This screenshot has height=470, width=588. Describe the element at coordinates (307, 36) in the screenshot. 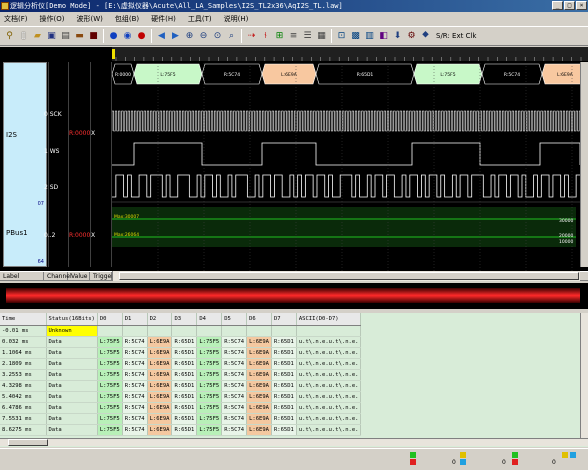

I see `list-icon: ☰` at that location.